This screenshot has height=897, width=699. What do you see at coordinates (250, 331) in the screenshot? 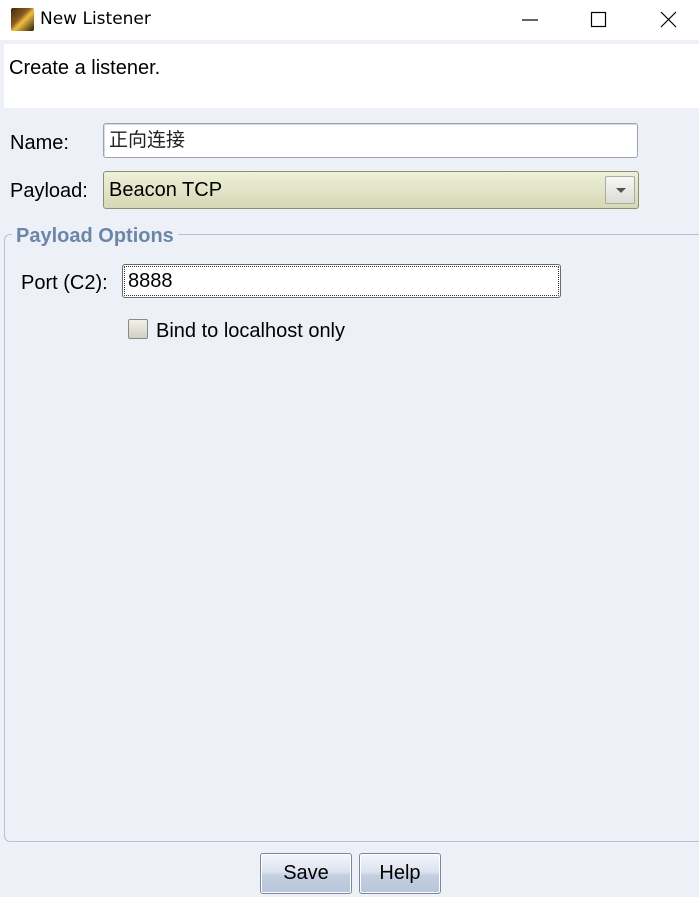
I see `bind-localhost-label: Bind to localhost only` at bounding box center [250, 331].